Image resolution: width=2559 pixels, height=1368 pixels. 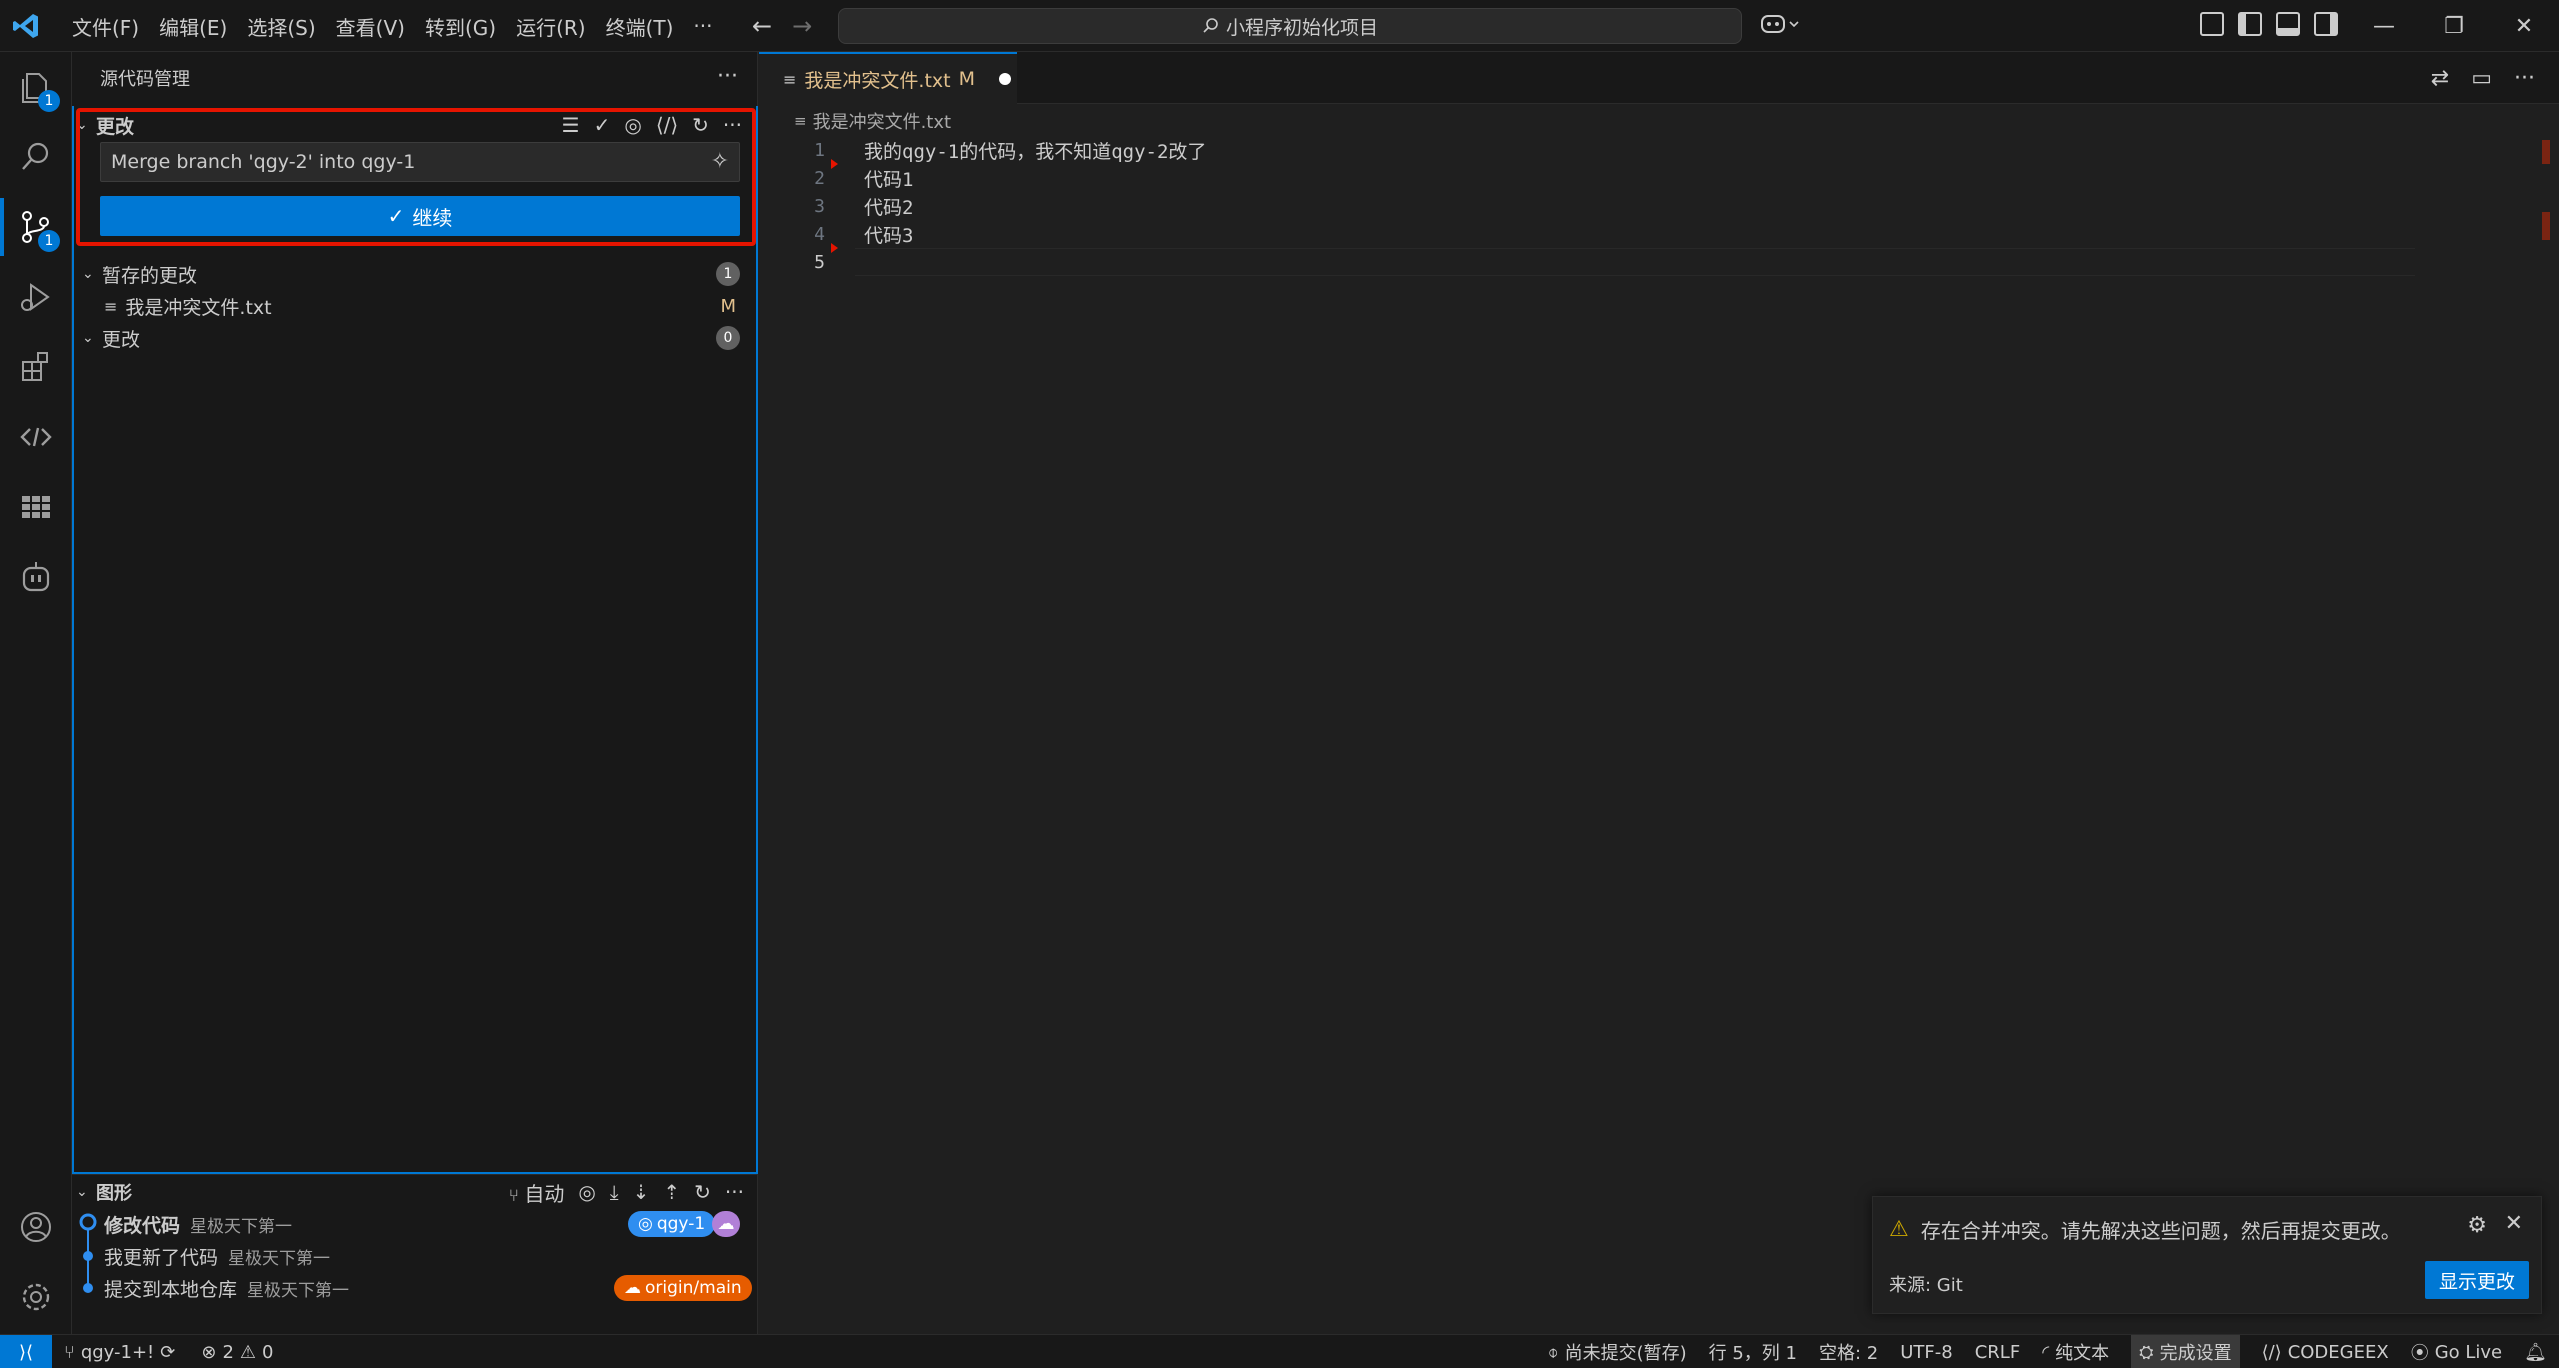 What do you see at coordinates (228, 1352) in the screenshot?
I see `error-count: 2` at bounding box center [228, 1352].